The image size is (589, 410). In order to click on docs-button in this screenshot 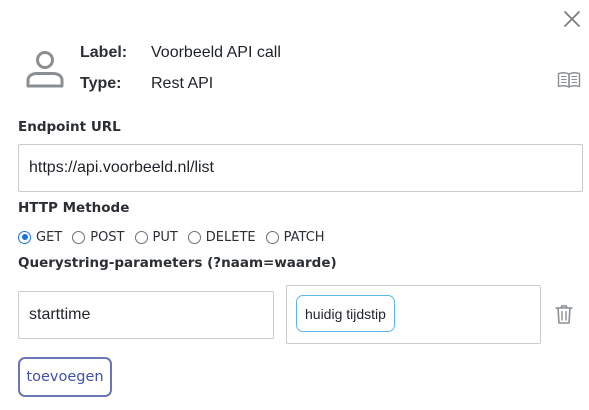, I will do `click(569, 80)`.